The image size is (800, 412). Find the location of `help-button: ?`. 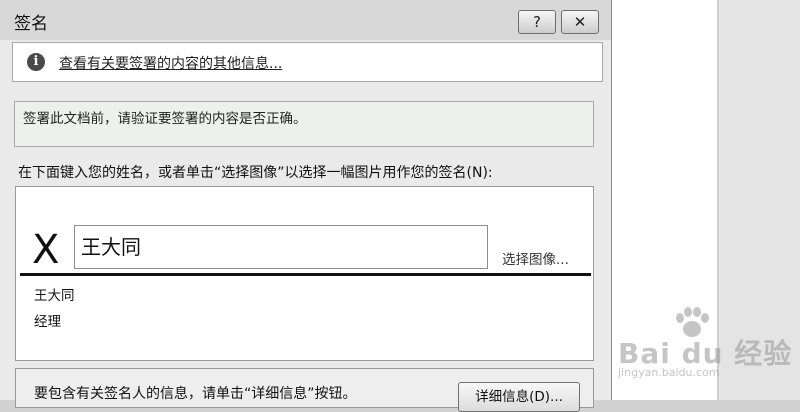

help-button: ? is located at coordinates (537, 22).